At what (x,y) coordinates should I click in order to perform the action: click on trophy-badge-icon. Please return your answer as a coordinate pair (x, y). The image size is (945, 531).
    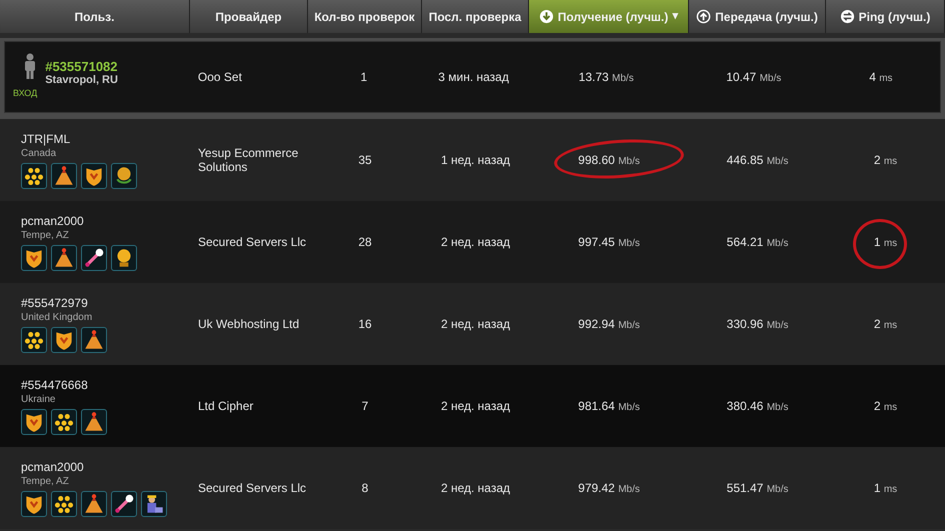
    Looking at the image, I should click on (124, 257).